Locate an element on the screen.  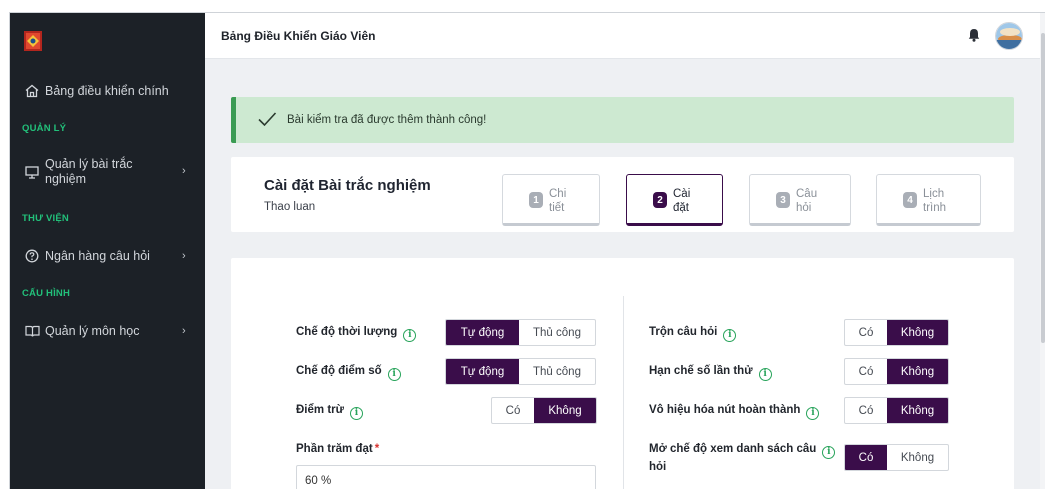
label-line-2: nghiệm is located at coordinates (65, 179).